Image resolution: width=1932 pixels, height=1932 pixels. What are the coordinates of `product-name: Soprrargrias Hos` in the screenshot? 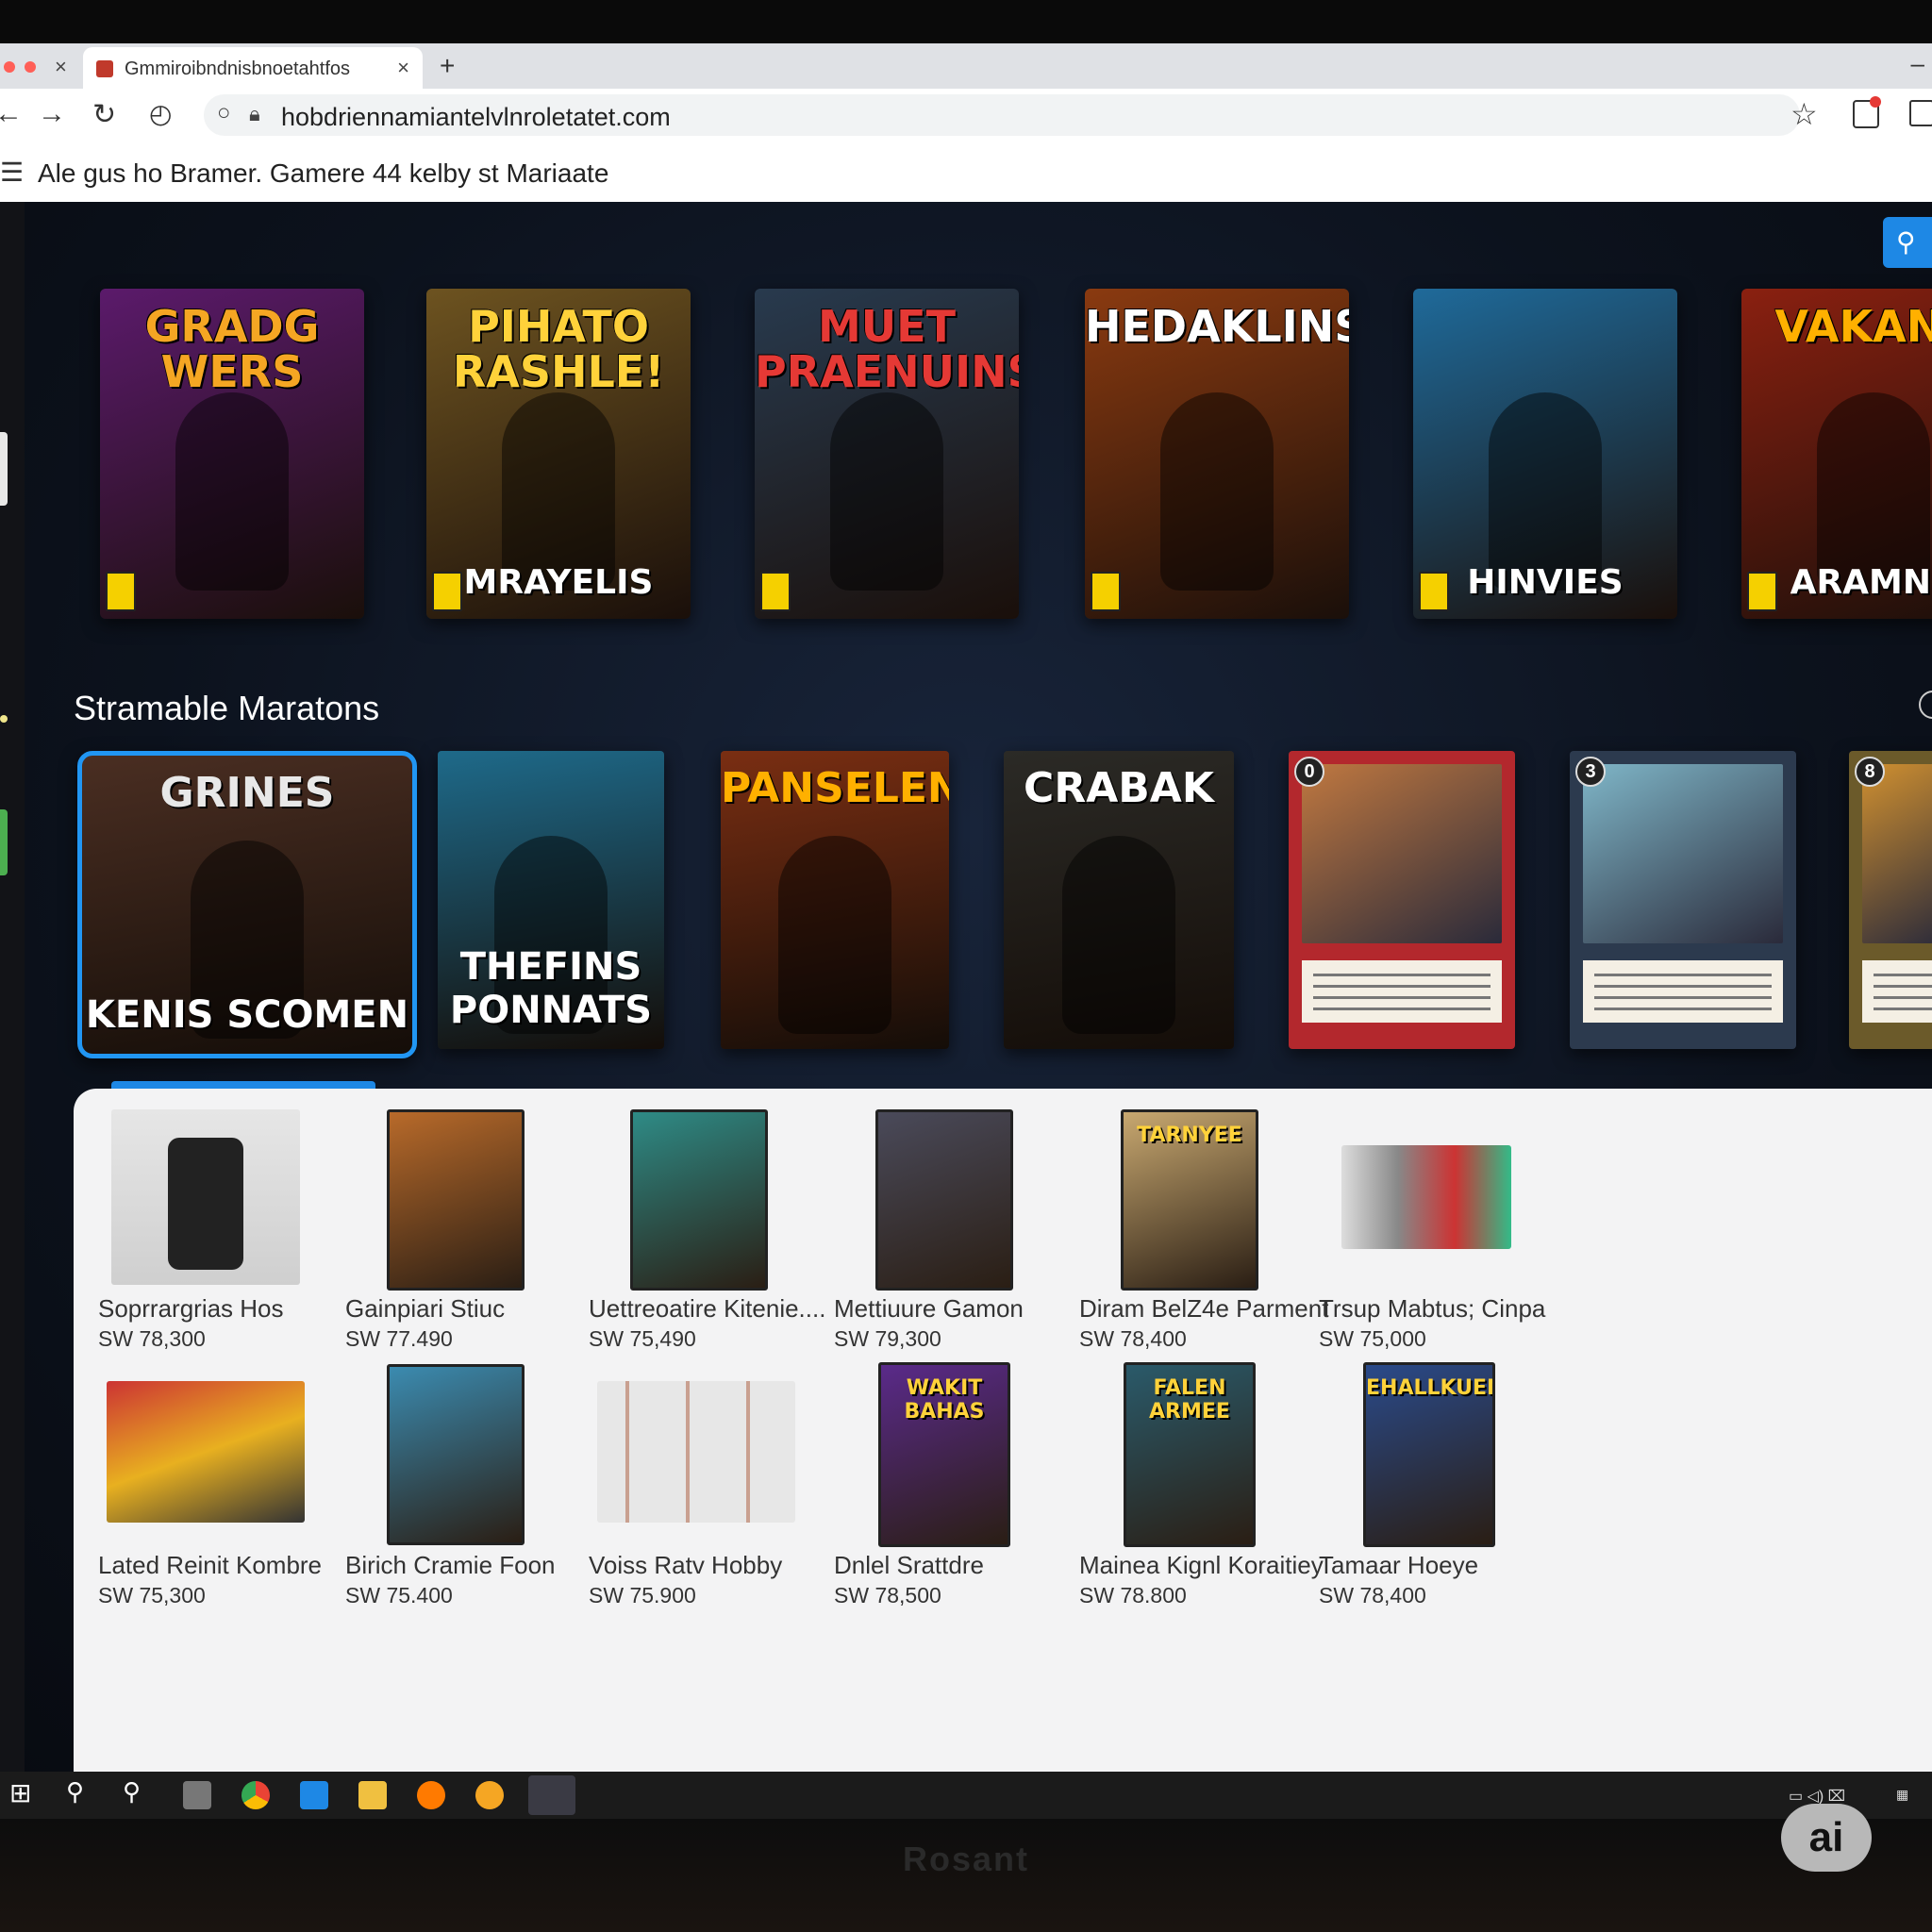 It's located at (191, 1309).